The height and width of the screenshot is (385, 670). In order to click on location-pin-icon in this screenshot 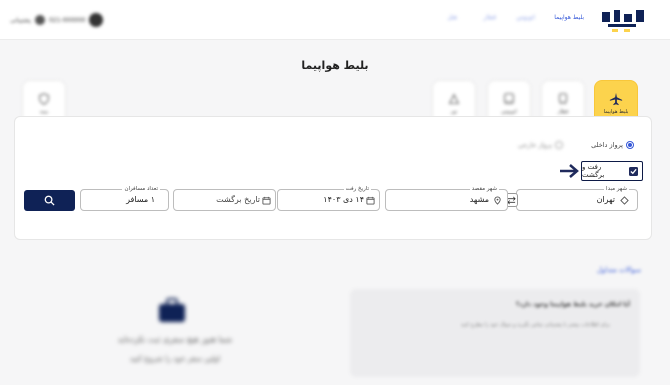, I will do `click(497, 200)`.